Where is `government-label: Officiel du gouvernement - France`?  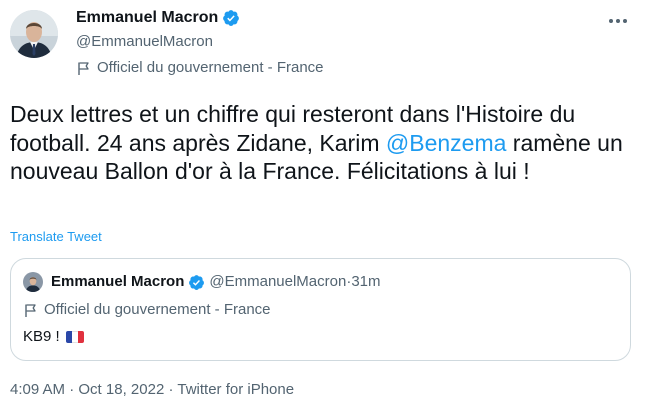
government-label: Officiel du gouvernement - France is located at coordinates (200, 68).